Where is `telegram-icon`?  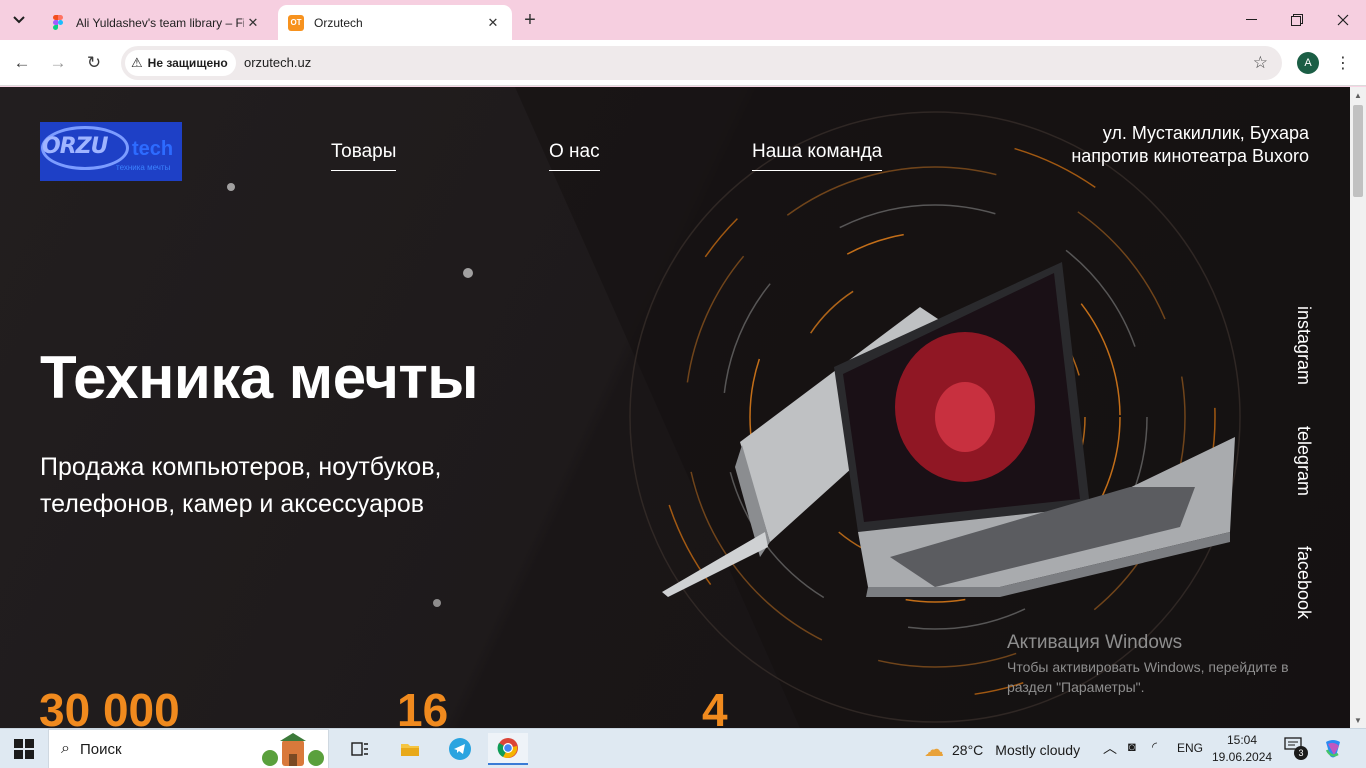 telegram-icon is located at coordinates (460, 749).